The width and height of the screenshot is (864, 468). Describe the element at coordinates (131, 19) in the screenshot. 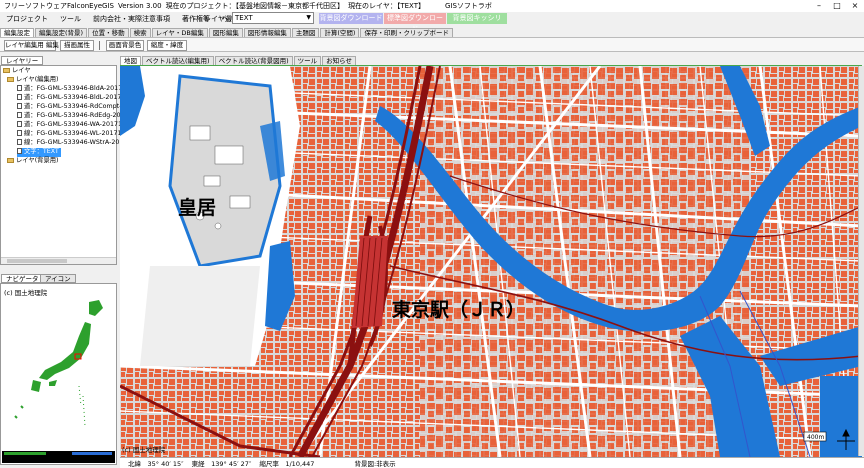

I see `menu-notes: 前内会社・実際注意事項` at that location.